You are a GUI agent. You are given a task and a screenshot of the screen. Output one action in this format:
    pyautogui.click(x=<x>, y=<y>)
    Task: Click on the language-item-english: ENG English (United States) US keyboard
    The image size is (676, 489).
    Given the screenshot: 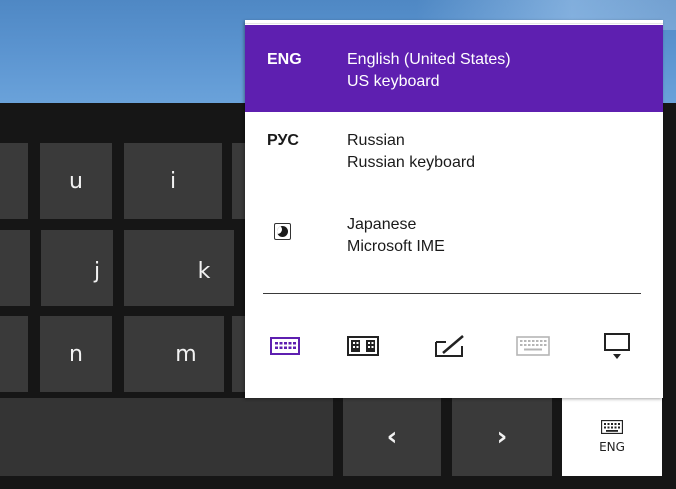 What is the action you would take?
    pyautogui.click(x=454, y=68)
    